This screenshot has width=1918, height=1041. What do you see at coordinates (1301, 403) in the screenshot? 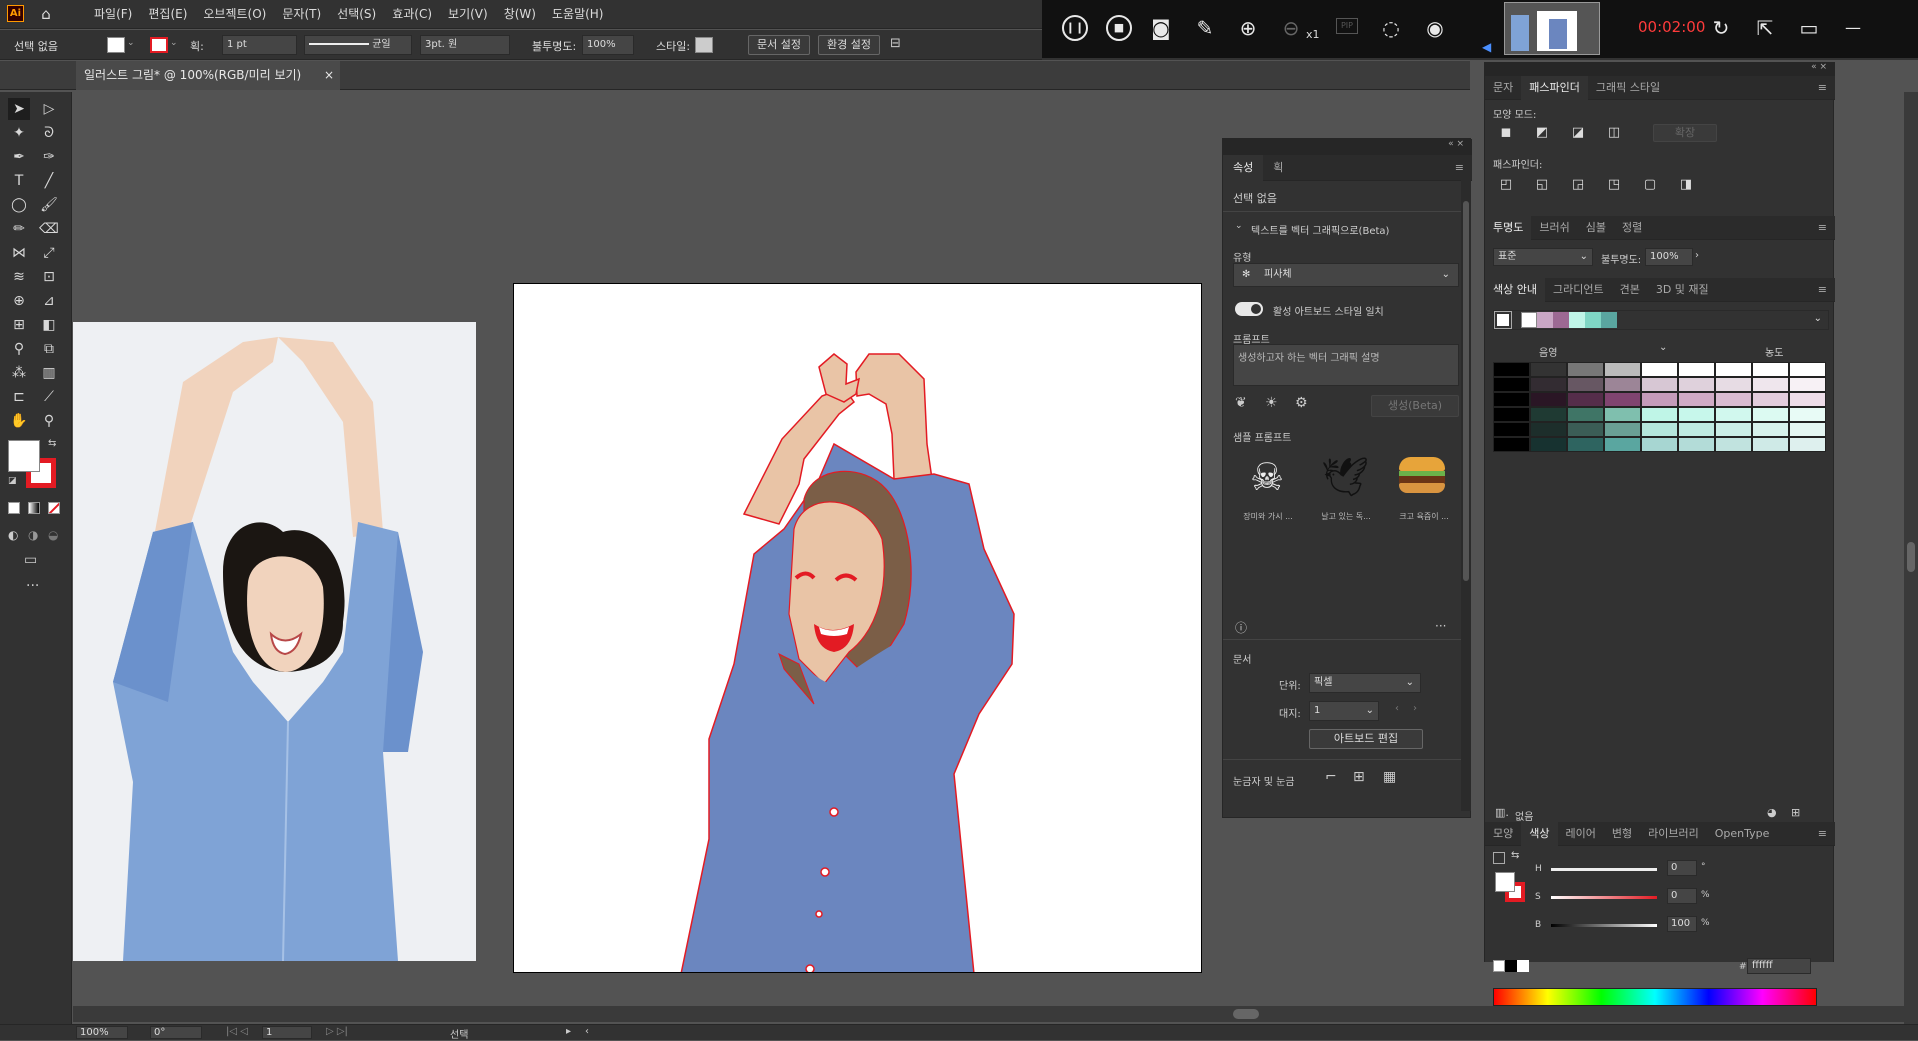
I see `gear-icon: ⚙` at bounding box center [1301, 403].